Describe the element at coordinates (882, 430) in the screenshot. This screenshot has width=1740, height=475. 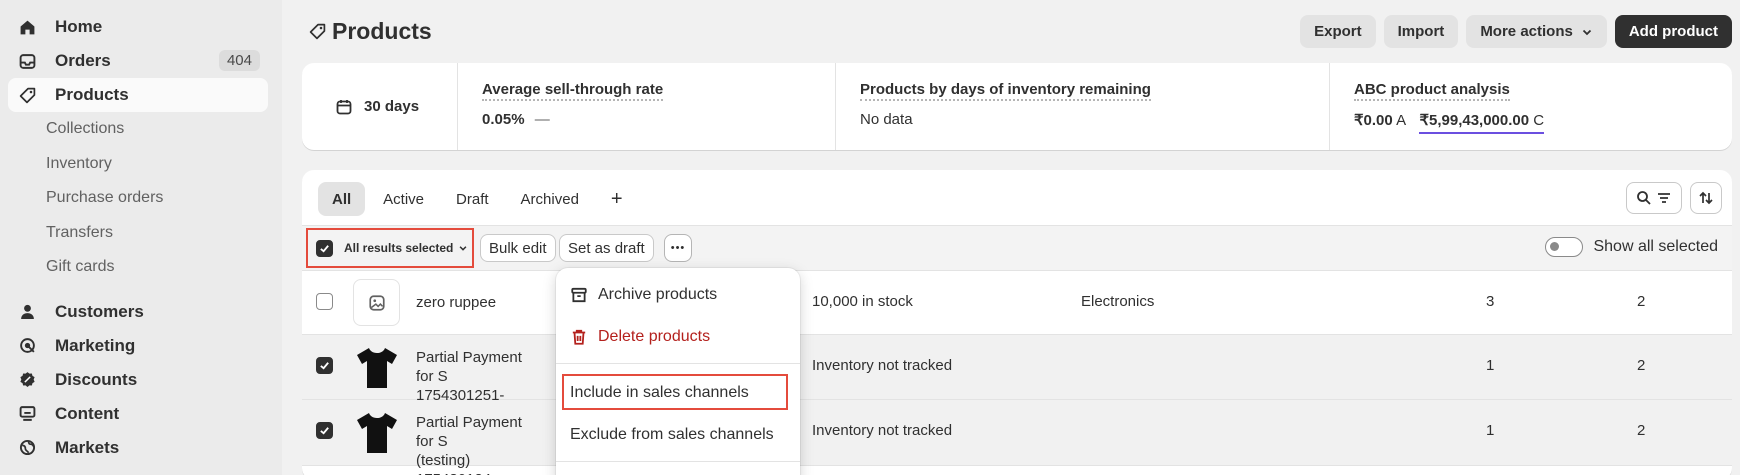
I see `inventory-cell: Inventory not tracked` at that location.